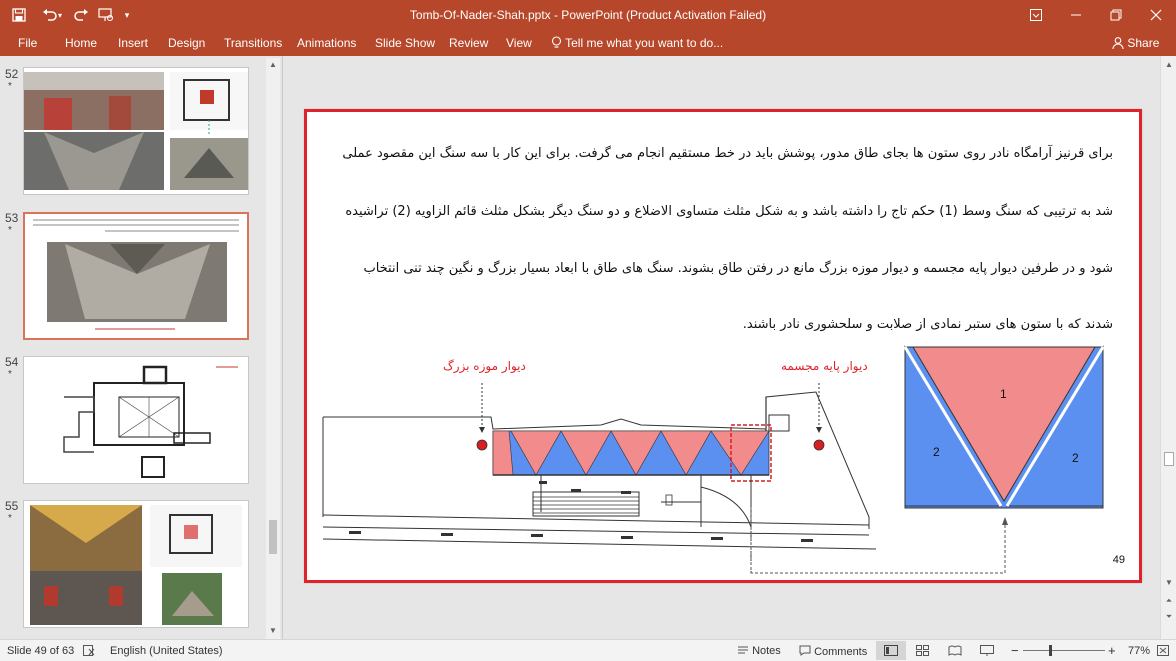 The image size is (1176, 661). What do you see at coordinates (1116, 15) in the screenshot?
I see `restore-icon` at bounding box center [1116, 15].